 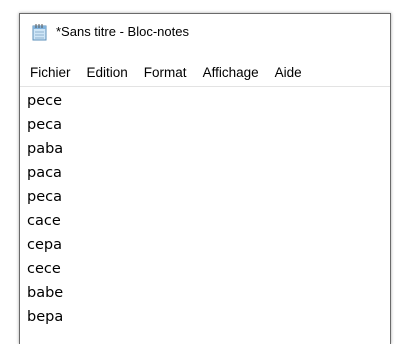 I want to click on text-line: cepa, so click(x=44, y=245).